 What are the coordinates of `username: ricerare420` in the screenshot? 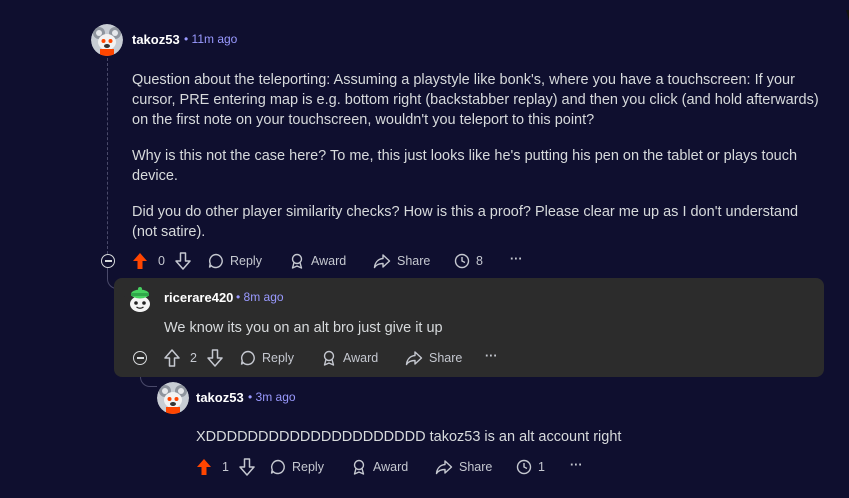 It's located at (198, 297).